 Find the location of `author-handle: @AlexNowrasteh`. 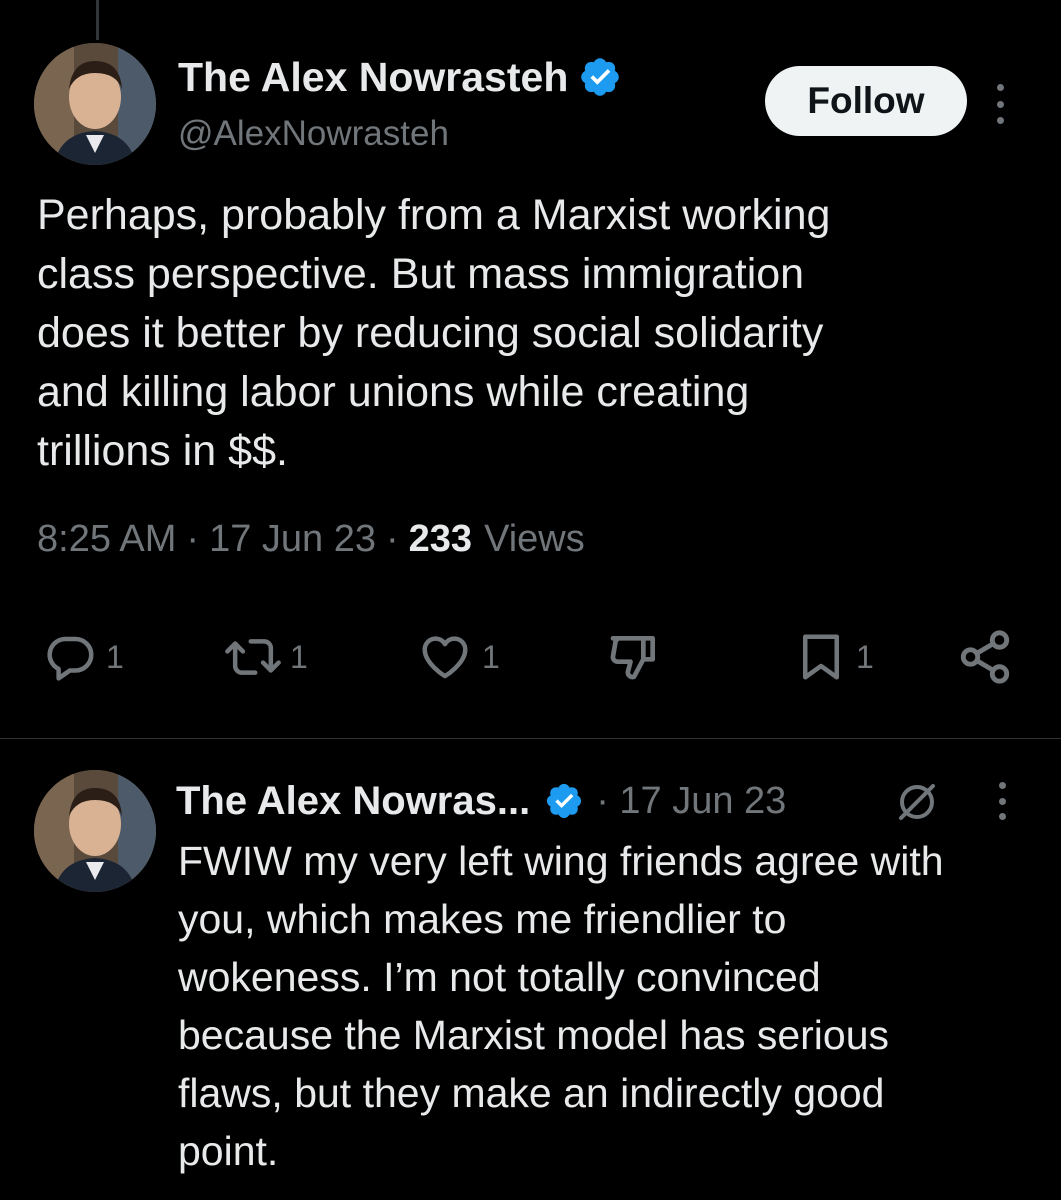

author-handle: @AlexNowrasteh is located at coordinates (313, 134).